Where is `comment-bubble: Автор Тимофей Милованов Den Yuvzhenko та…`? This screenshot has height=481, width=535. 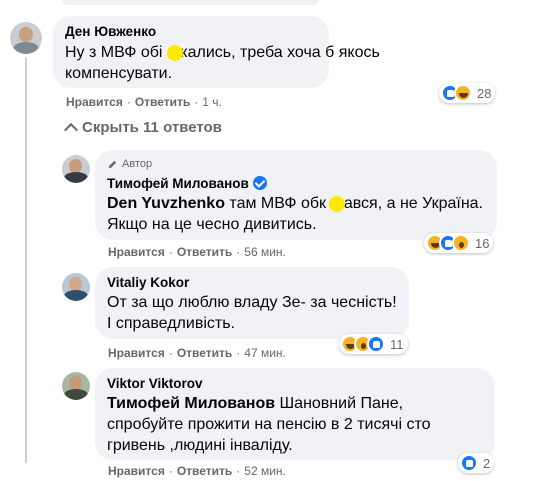
comment-bubble: Автор Тимофей Милованов Den Yuvzhenko та… is located at coordinates (296, 195).